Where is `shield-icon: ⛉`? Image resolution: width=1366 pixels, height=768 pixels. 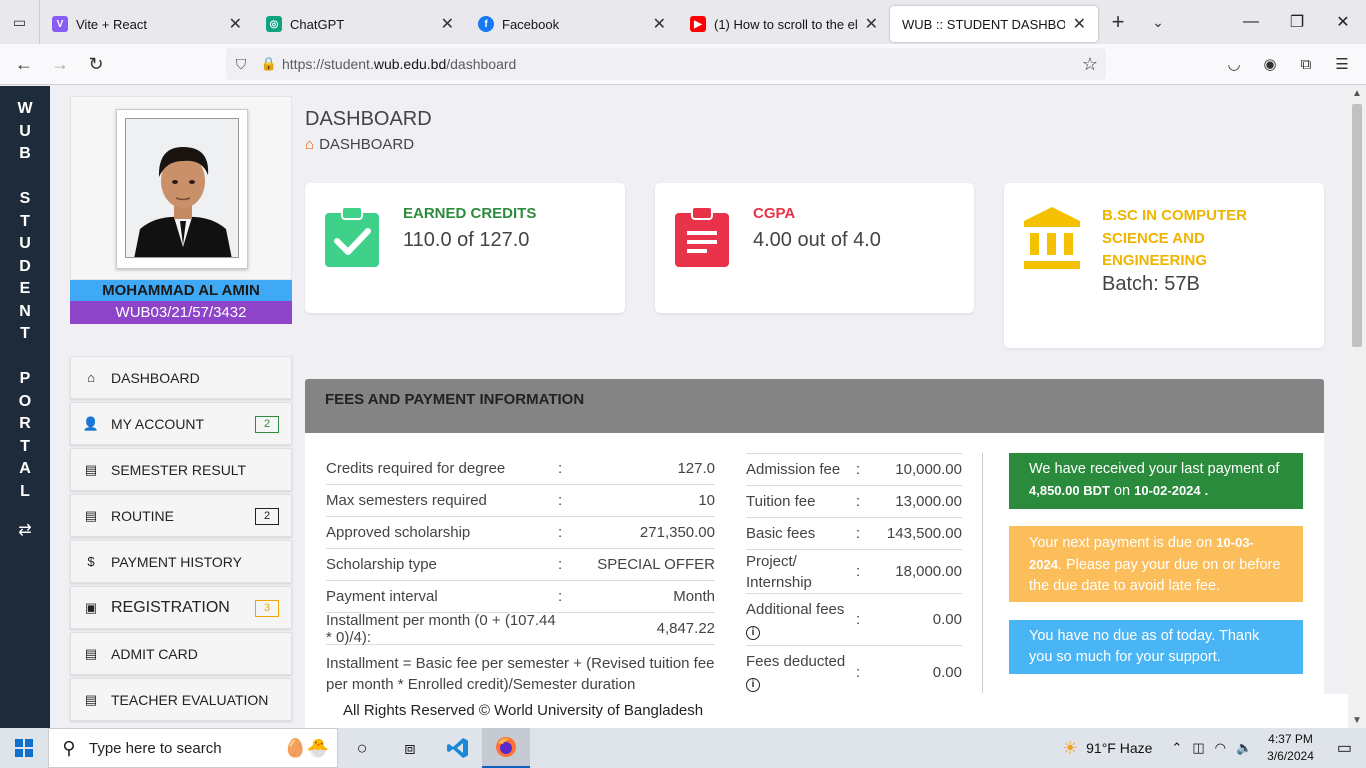
shield-icon: ⛉ is located at coordinates (241, 64).